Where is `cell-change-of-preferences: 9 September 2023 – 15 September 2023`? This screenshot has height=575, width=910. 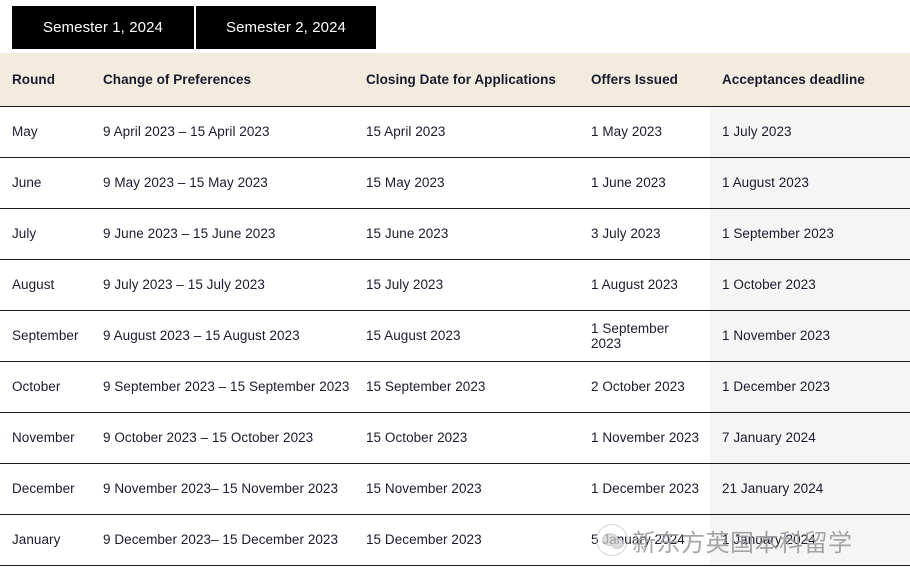 cell-change-of-preferences: 9 September 2023 – 15 September 2023 is located at coordinates (226, 387).